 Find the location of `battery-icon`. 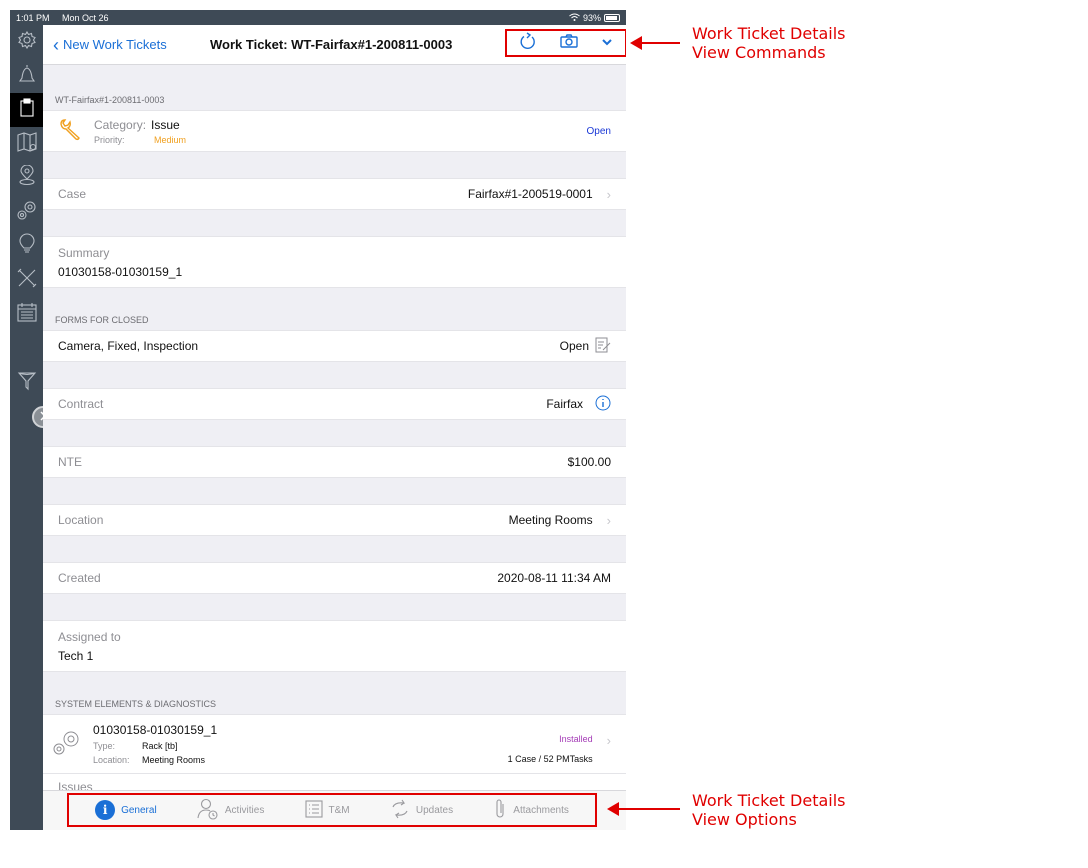

battery-icon is located at coordinates (612, 17).